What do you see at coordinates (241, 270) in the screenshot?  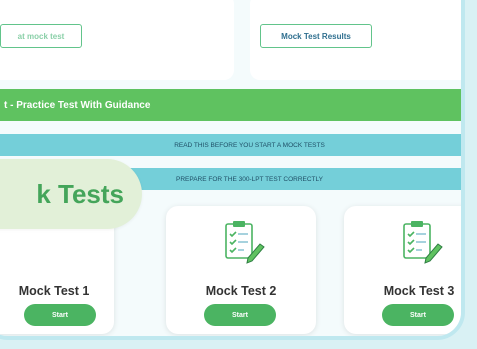 I see `mock-test-card: Mock Test 2 Start` at bounding box center [241, 270].